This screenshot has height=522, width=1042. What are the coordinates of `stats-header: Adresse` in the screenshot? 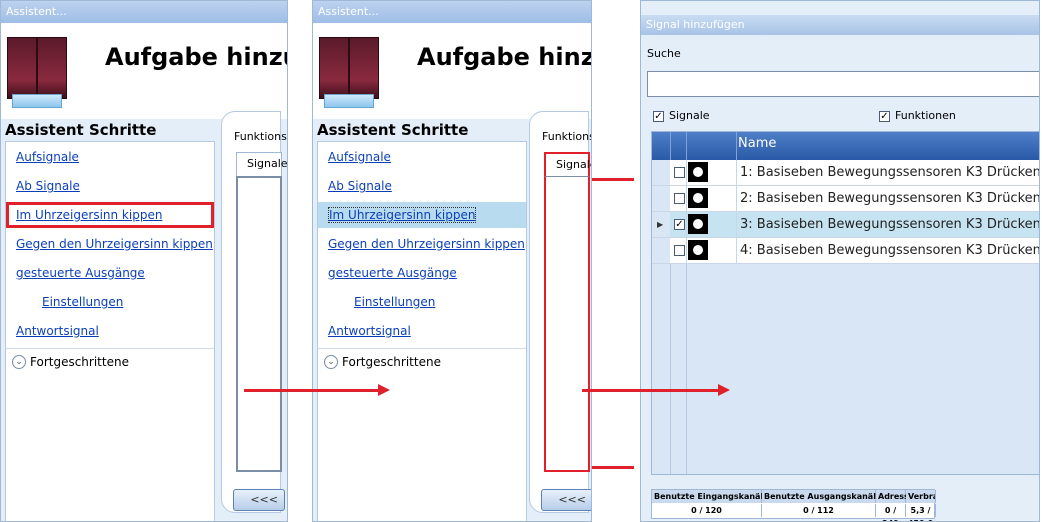 It's located at (895, 496).